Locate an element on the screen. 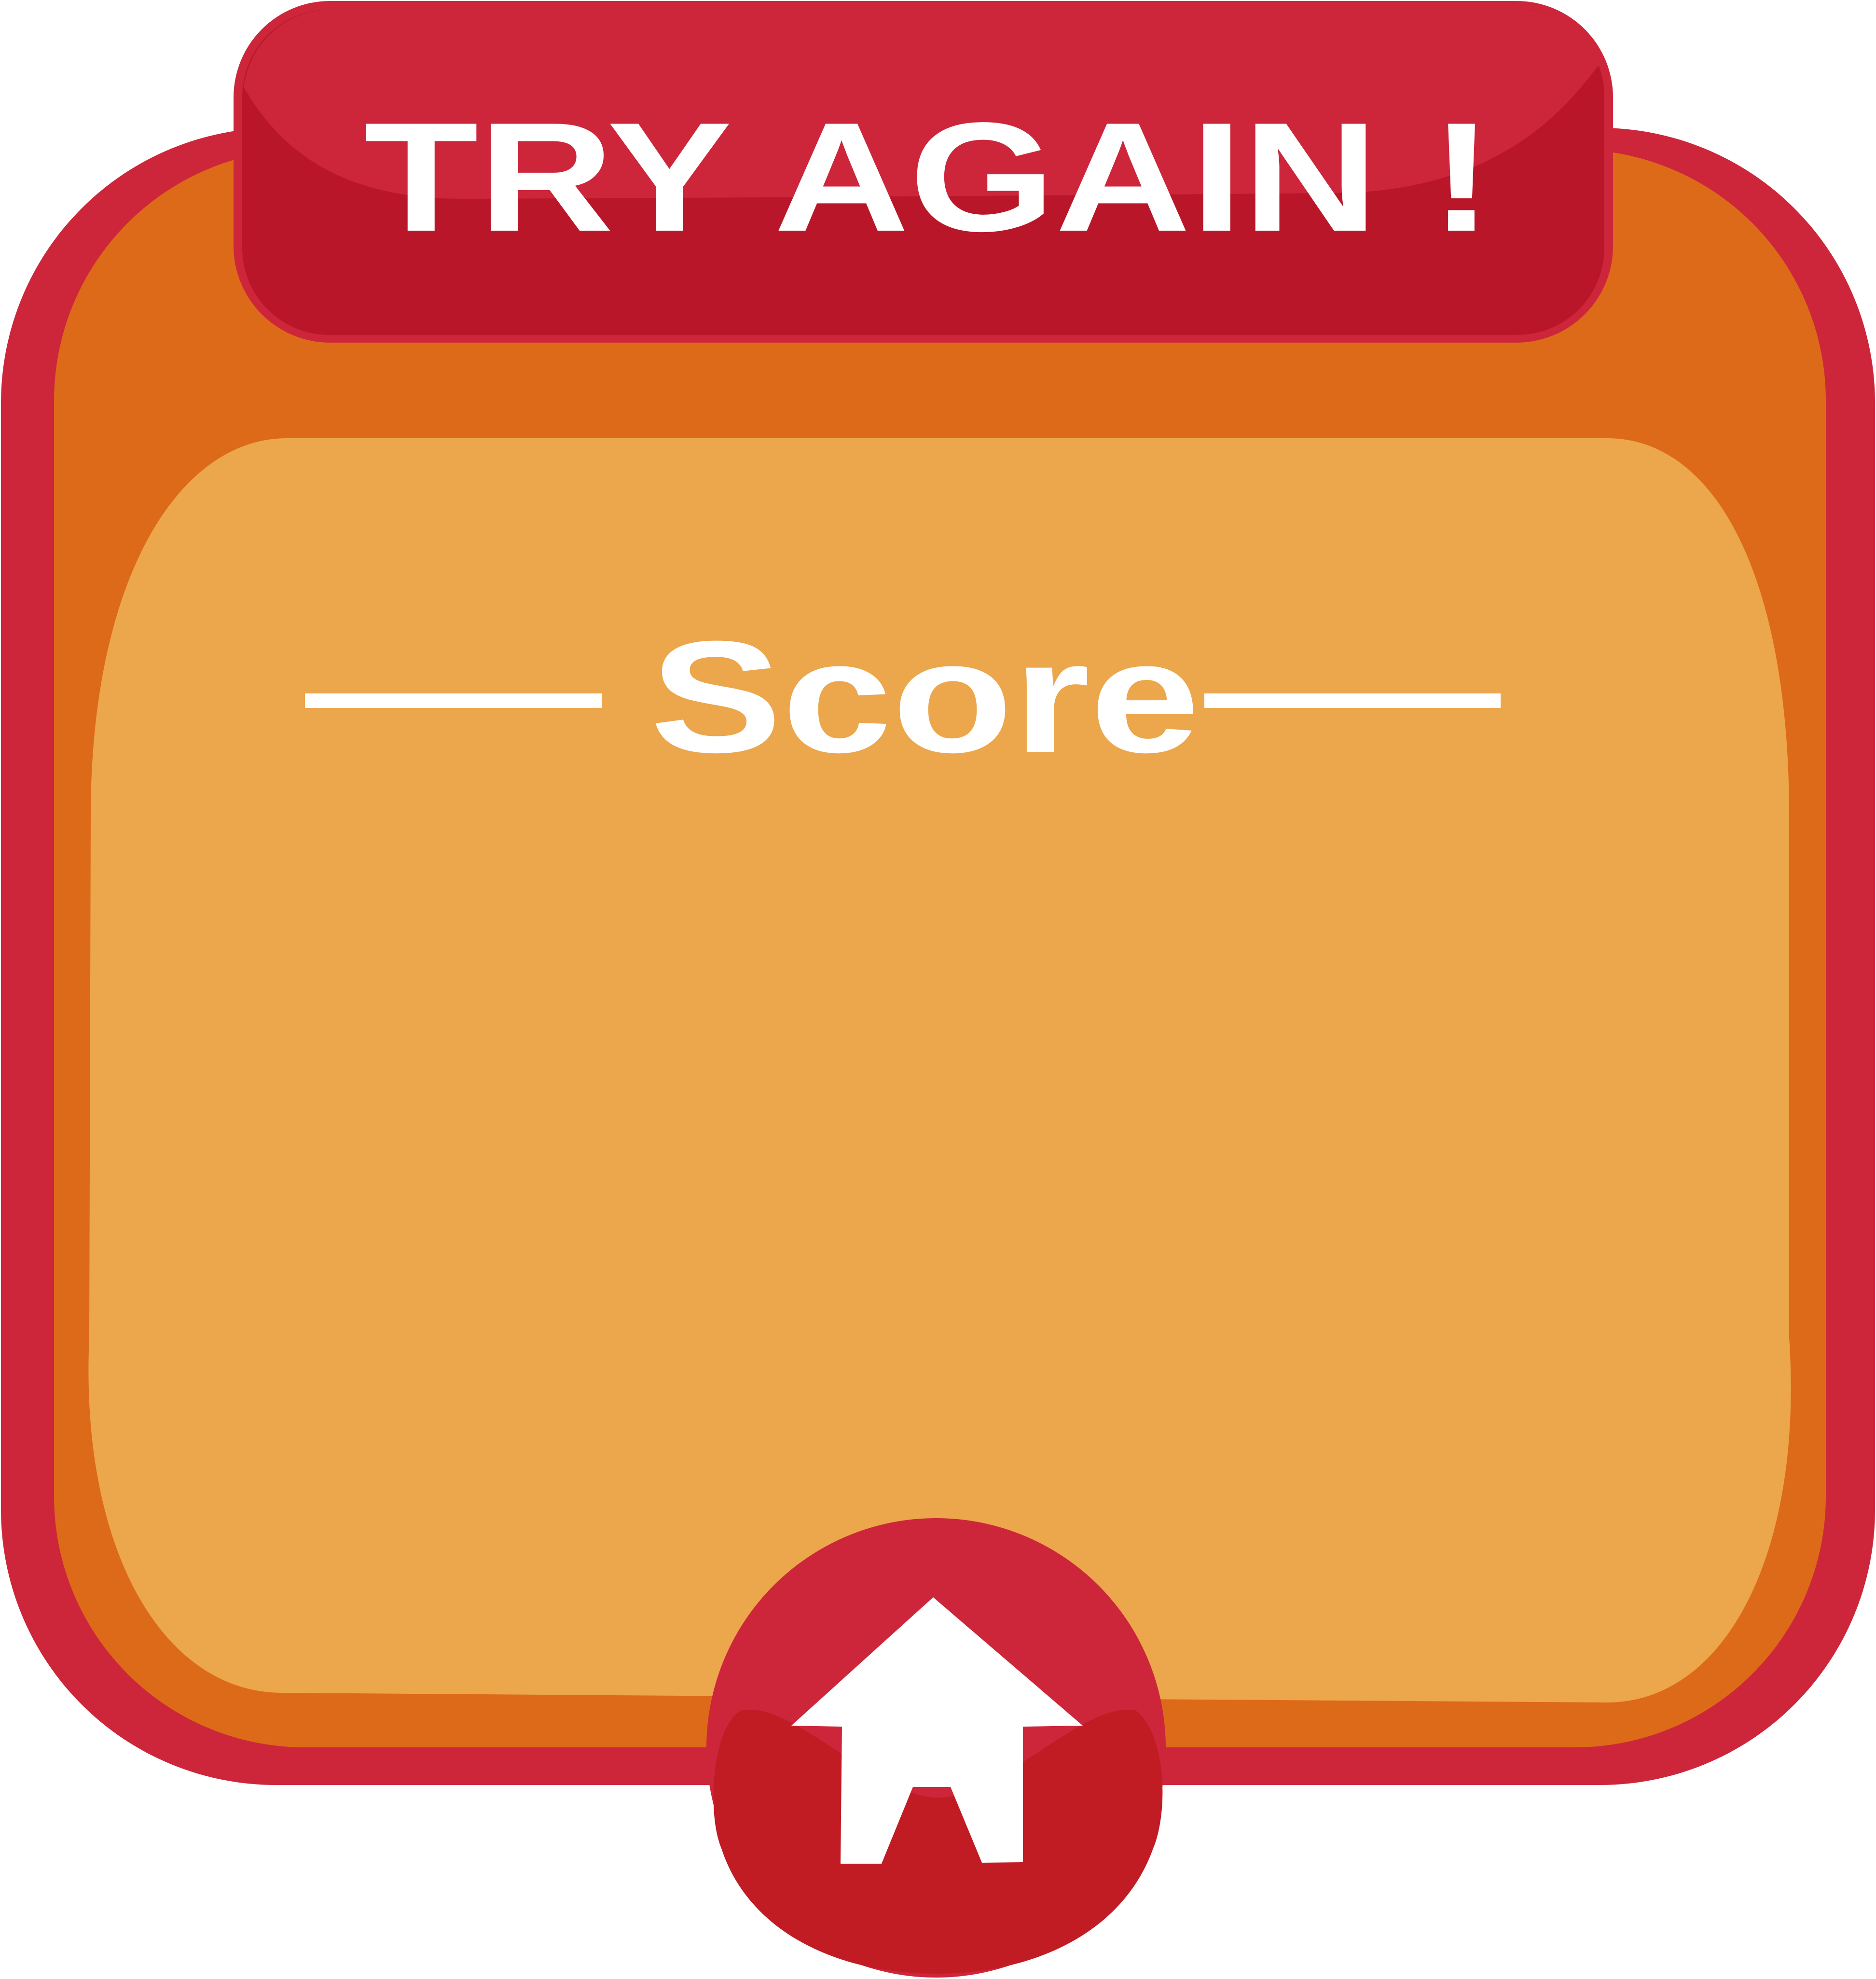  banner-title: TRY AGAIN ! is located at coordinates (928, 177).